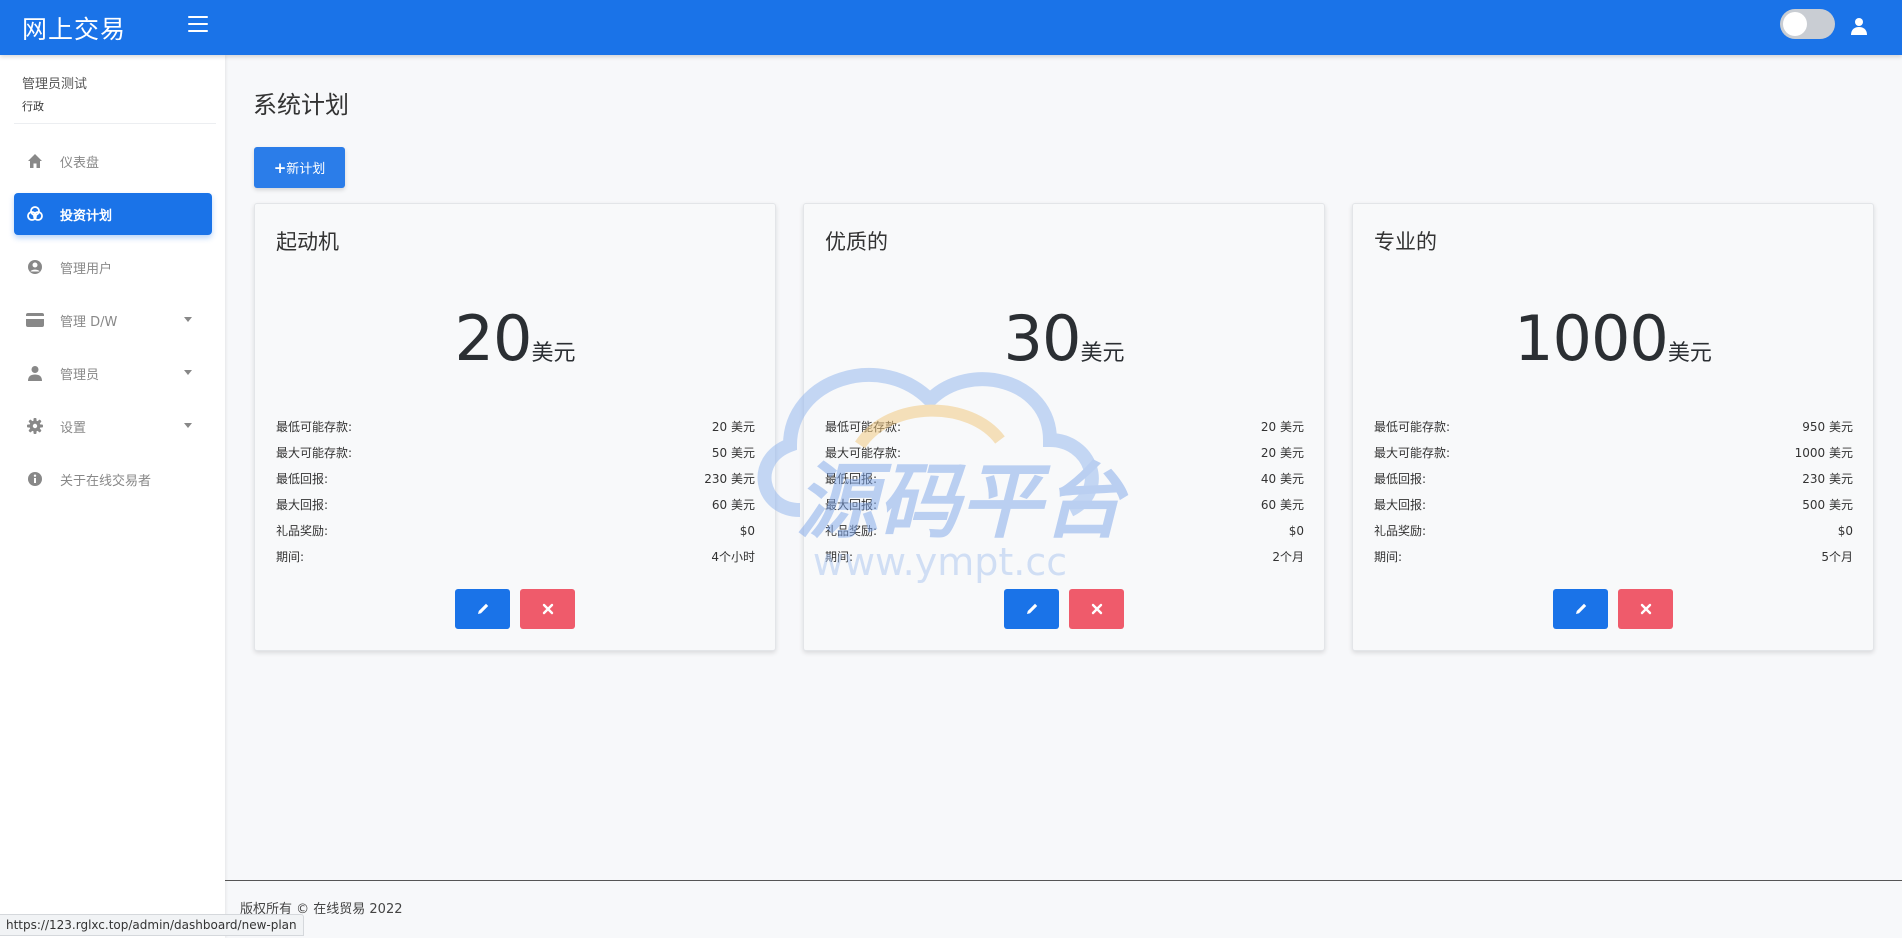 This screenshot has width=1902, height=938. I want to click on new-plan-button: +新计划, so click(299, 167).